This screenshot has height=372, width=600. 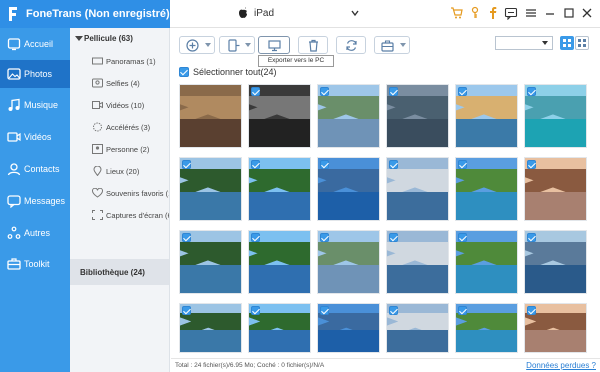 I want to click on sidebar-item-videos: Vidéos, so click(x=35, y=137).